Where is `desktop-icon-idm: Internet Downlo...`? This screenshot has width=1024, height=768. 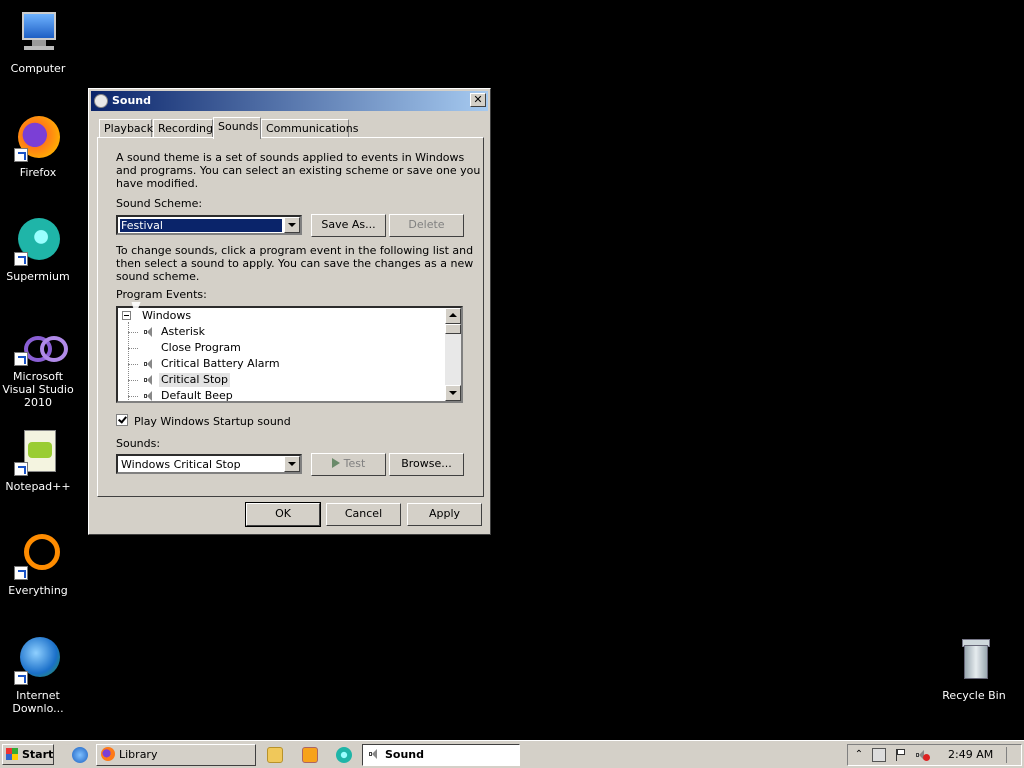
desktop-icon-idm: Internet Downlo... is located at coordinates (39, 676).